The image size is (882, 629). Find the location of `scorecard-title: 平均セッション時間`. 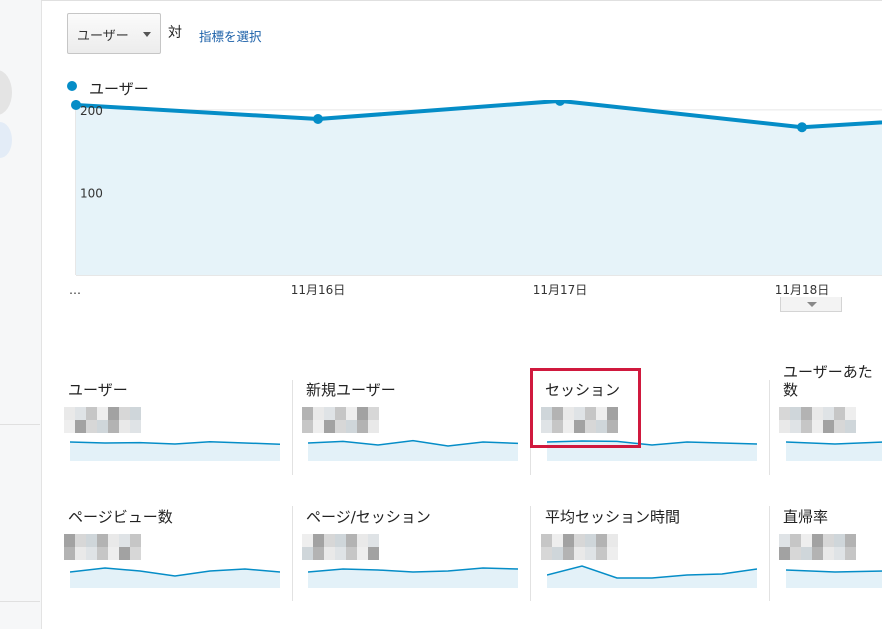

scorecard-title: 平均セッション時間 is located at coordinates (612, 517).